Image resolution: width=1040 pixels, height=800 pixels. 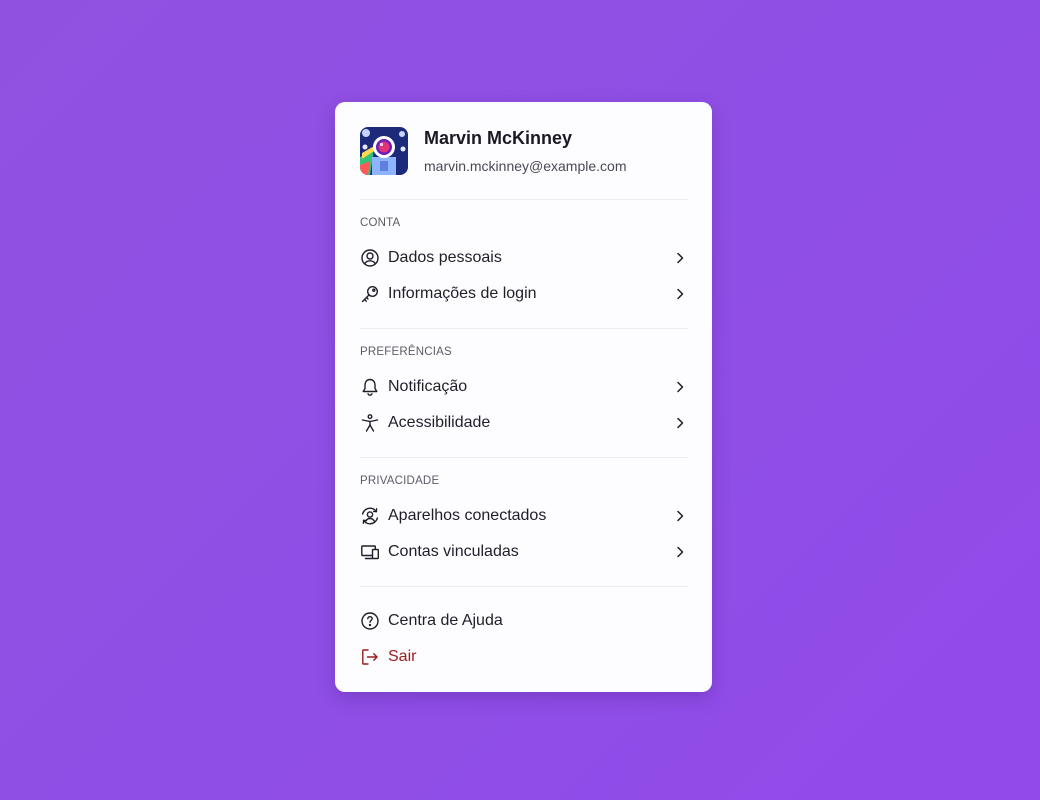 What do you see at coordinates (370, 621) in the screenshot?
I see `help-circle-icon` at bounding box center [370, 621].